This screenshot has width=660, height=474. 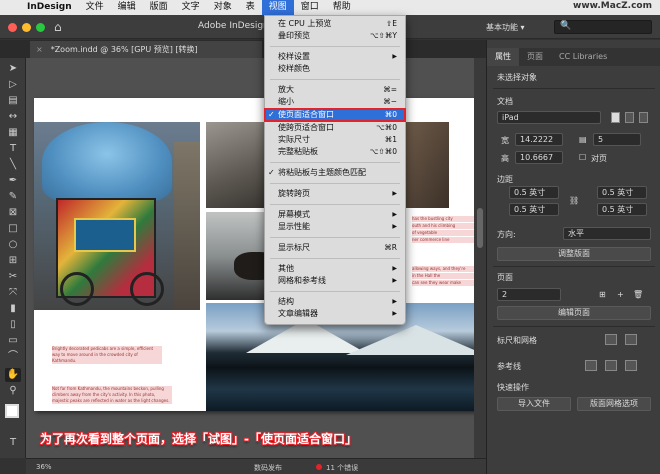 What do you see at coordinates (534, 209) in the screenshot?
I see `margin-bottom-field: 0.5 英寸` at bounding box center [534, 209].